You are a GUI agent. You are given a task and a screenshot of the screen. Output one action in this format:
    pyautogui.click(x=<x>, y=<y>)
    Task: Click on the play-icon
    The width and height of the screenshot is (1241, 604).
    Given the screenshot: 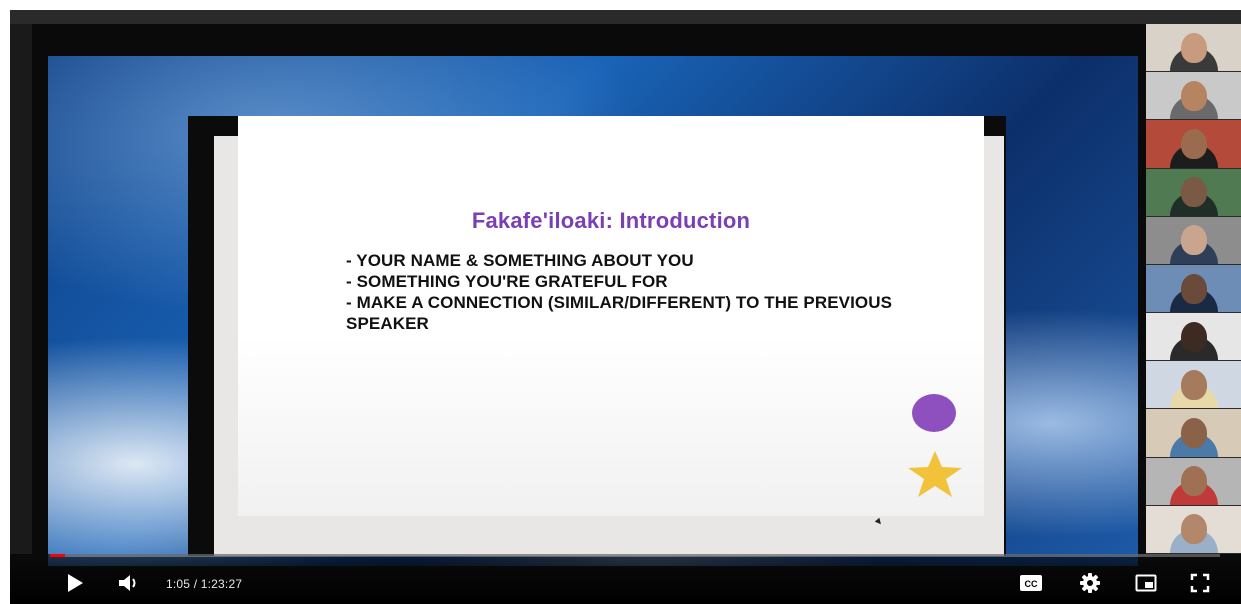 What is the action you would take?
    pyautogui.click(x=75, y=583)
    